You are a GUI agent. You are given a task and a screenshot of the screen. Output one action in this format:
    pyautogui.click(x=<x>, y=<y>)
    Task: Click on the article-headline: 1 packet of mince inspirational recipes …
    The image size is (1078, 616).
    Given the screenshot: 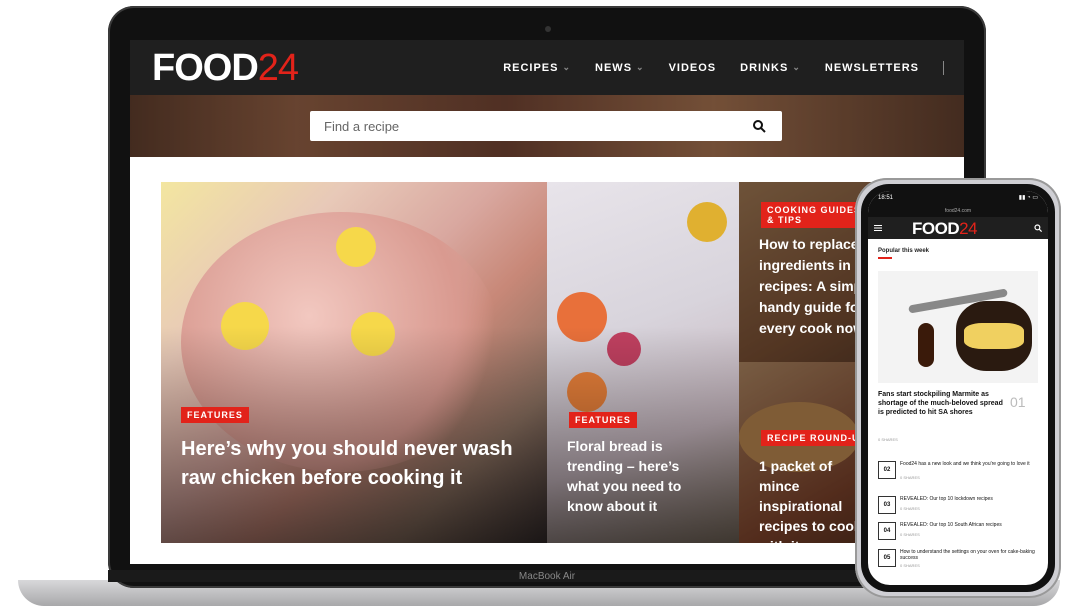 What is the action you would take?
    pyautogui.click(x=814, y=499)
    